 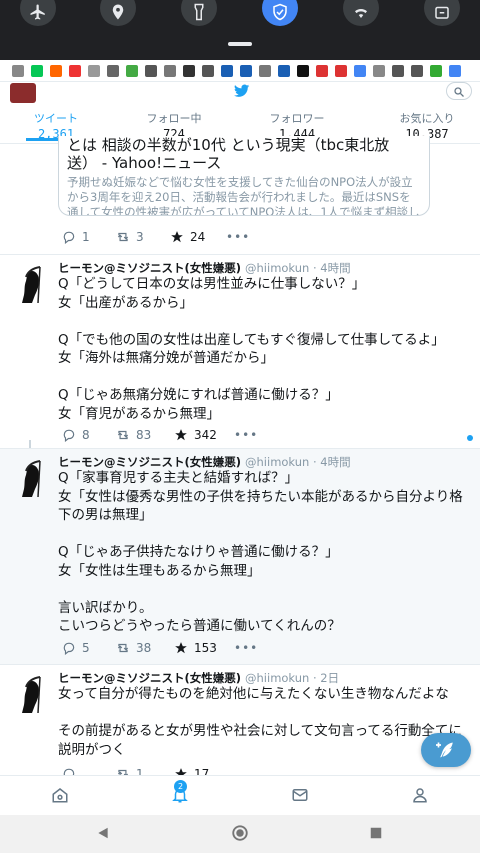 I want to click on link-card-title-line: とは 相談の半数が10代 という現実（tbc東北放, so click(x=228, y=145).